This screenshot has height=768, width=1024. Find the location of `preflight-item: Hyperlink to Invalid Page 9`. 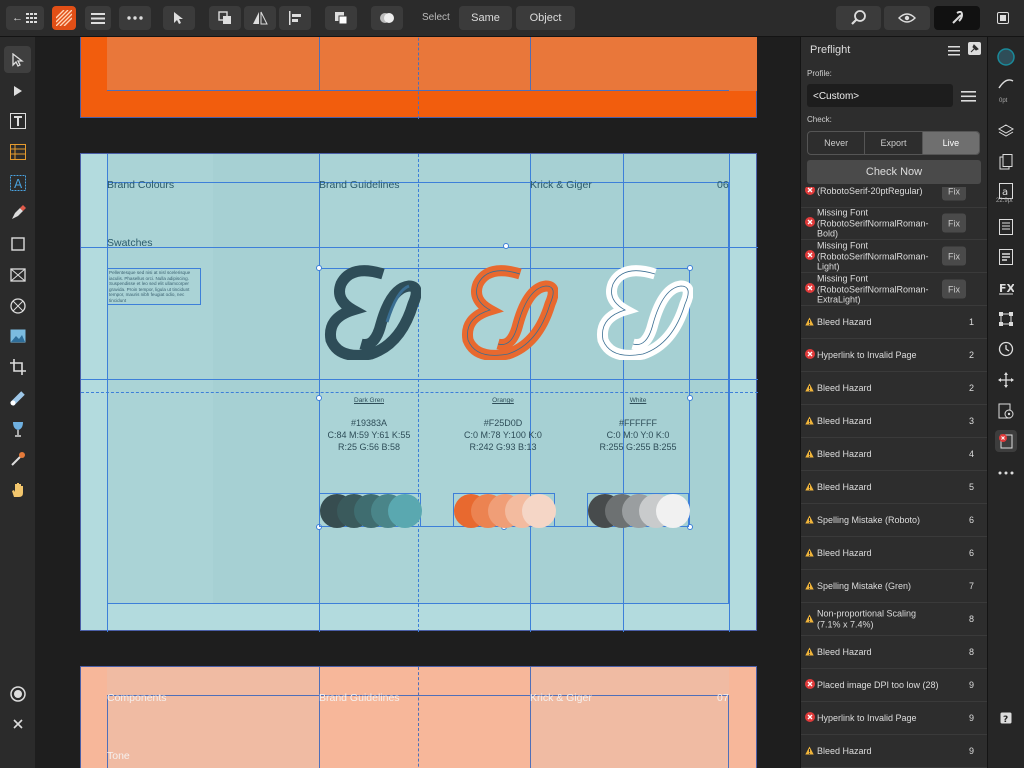

preflight-item: Hyperlink to Invalid Page 9 is located at coordinates (894, 718).